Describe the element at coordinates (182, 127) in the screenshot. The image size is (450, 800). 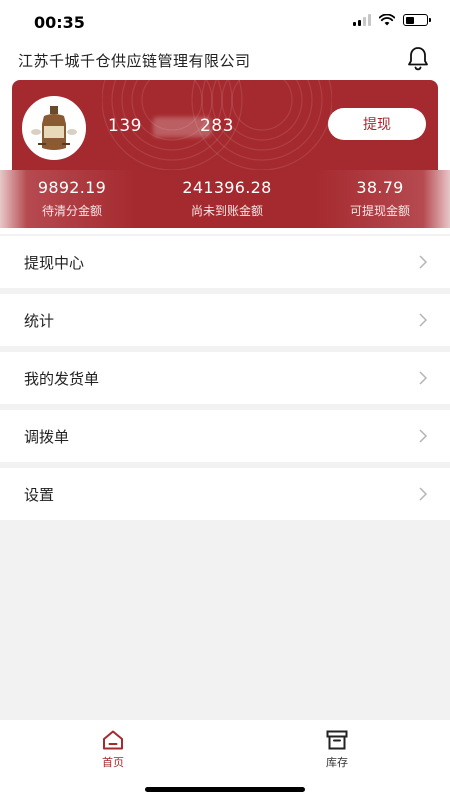
I see `phone-mask` at that location.